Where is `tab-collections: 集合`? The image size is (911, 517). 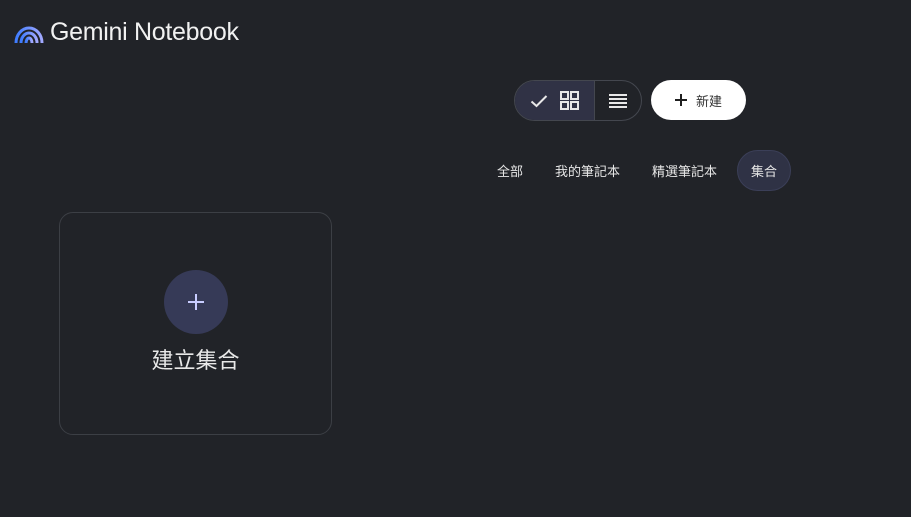 tab-collections: 集合 is located at coordinates (763, 170).